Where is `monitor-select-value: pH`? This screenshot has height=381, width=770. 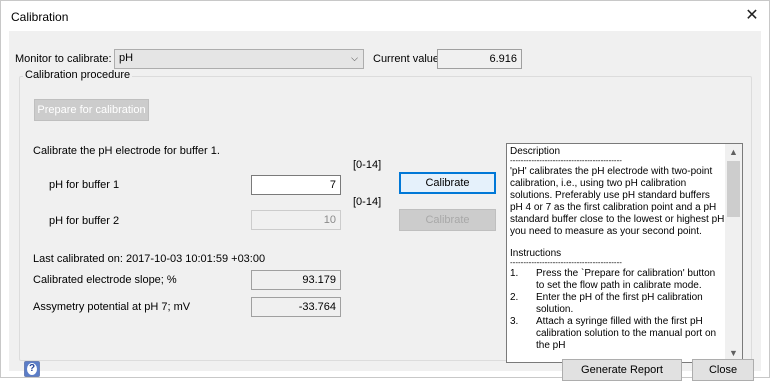
monitor-select-value: pH is located at coordinates (126, 58).